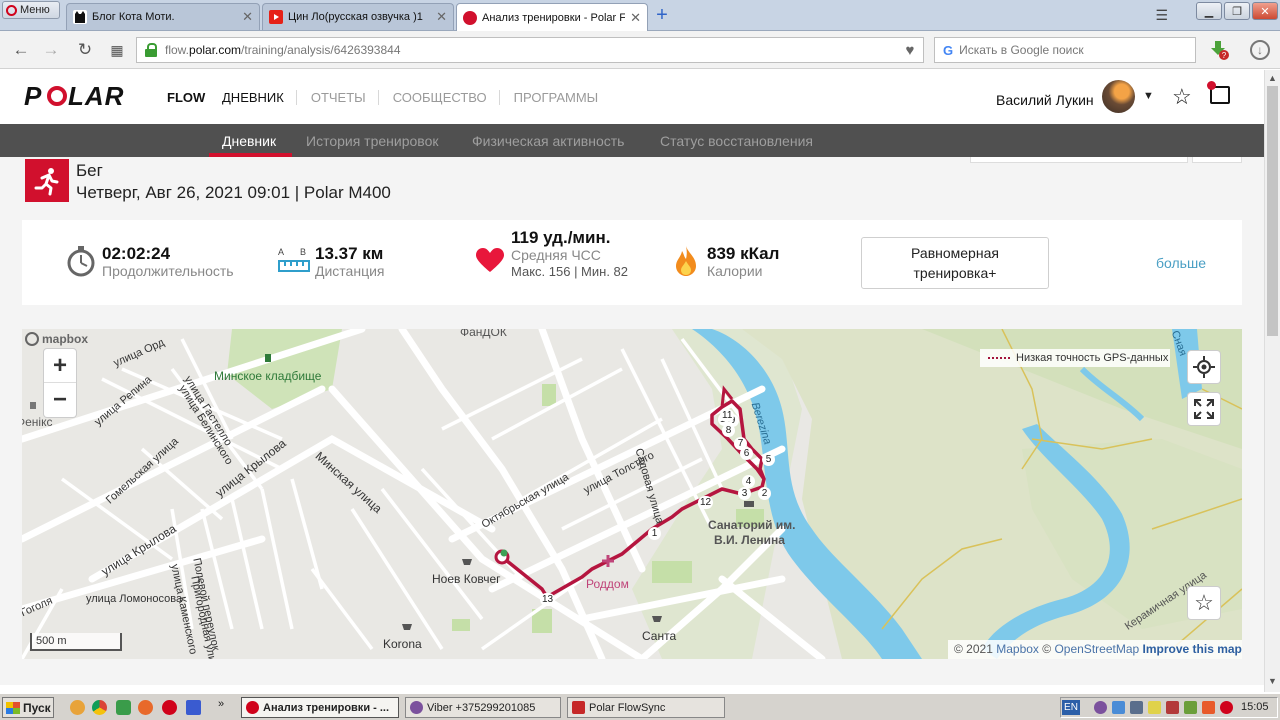 The image size is (1280, 720). I want to click on minimize-icon: ▁, so click(1209, 11).